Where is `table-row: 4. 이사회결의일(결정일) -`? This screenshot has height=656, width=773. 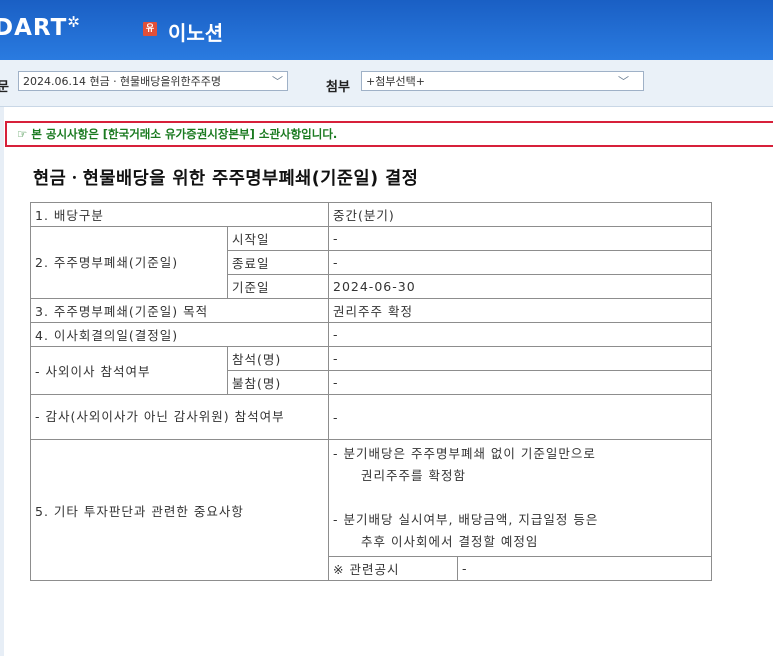 table-row: 4. 이사회결의일(결정일) - is located at coordinates (371, 334).